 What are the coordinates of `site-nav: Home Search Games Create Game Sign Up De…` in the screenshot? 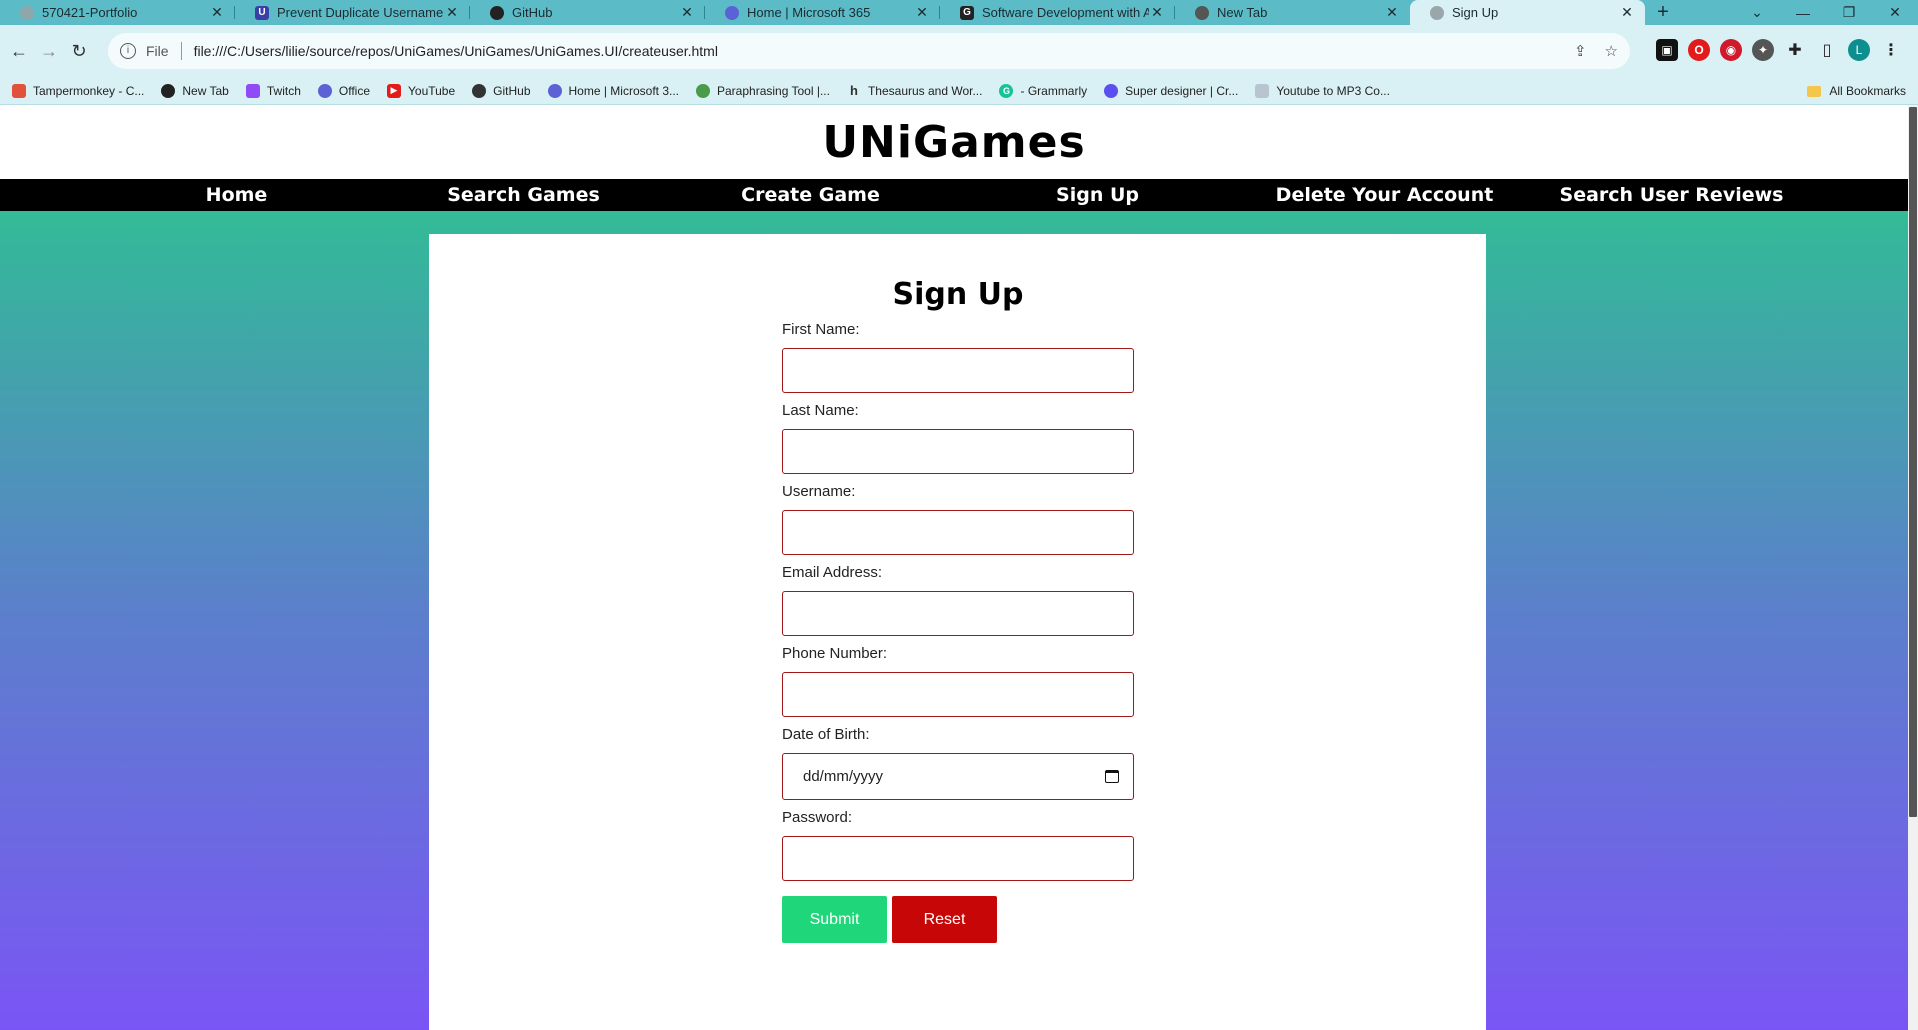 It's located at (954, 195).